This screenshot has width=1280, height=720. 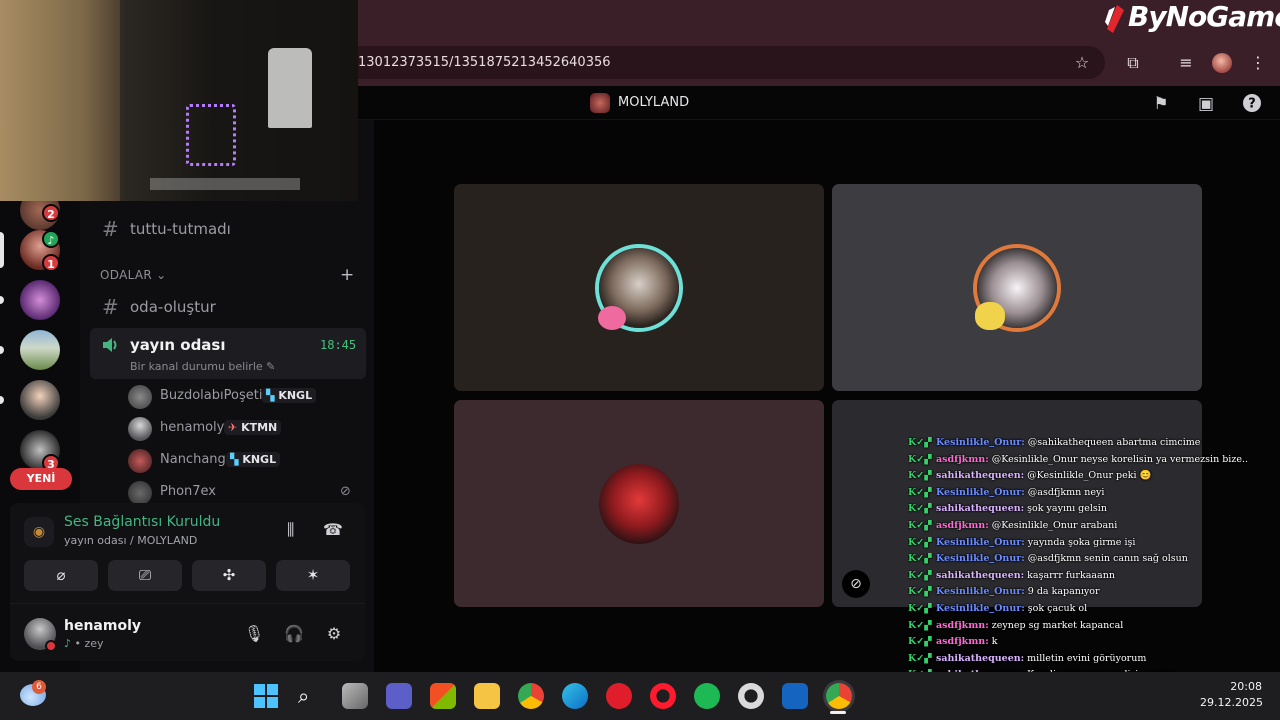 What do you see at coordinates (443, 696) in the screenshot?
I see `store-icon` at bounding box center [443, 696].